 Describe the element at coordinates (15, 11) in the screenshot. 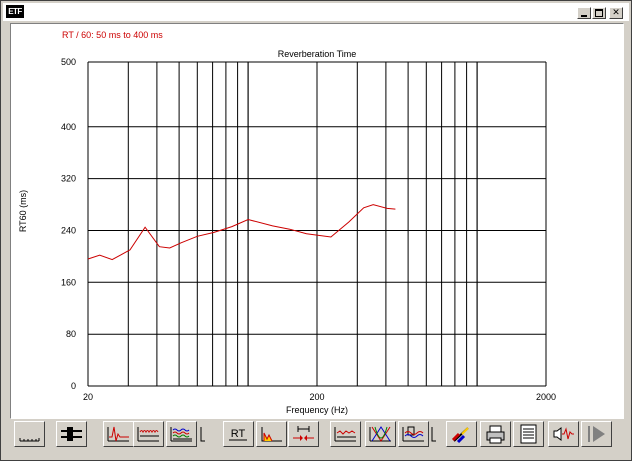

I see `app-icon: ETF` at that location.